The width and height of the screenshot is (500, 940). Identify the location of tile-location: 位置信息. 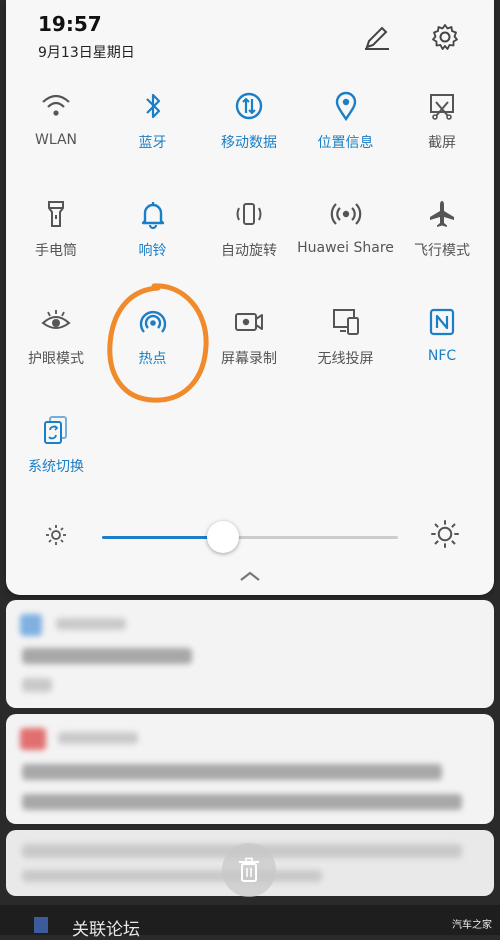
(346, 121).